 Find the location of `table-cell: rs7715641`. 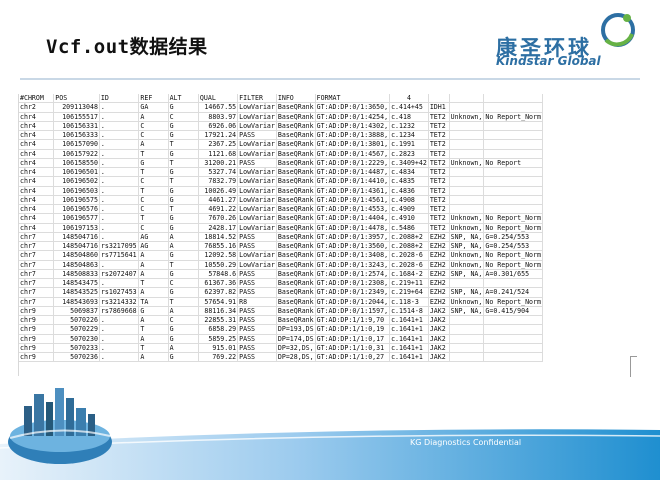

table-cell: rs7715641 is located at coordinates (119, 255).